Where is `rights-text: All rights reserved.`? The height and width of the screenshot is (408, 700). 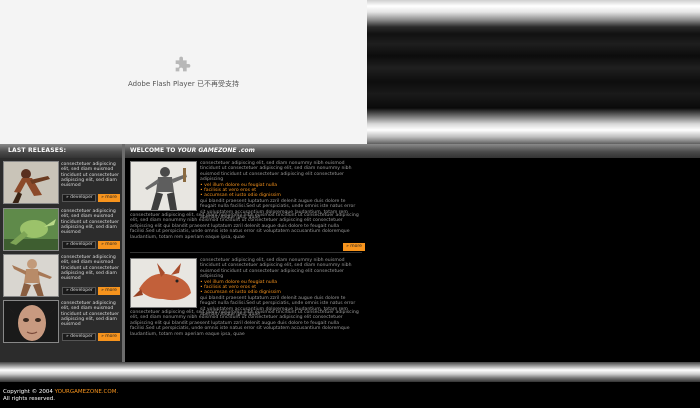
rights-text: All rights reserved. is located at coordinates (29, 399).